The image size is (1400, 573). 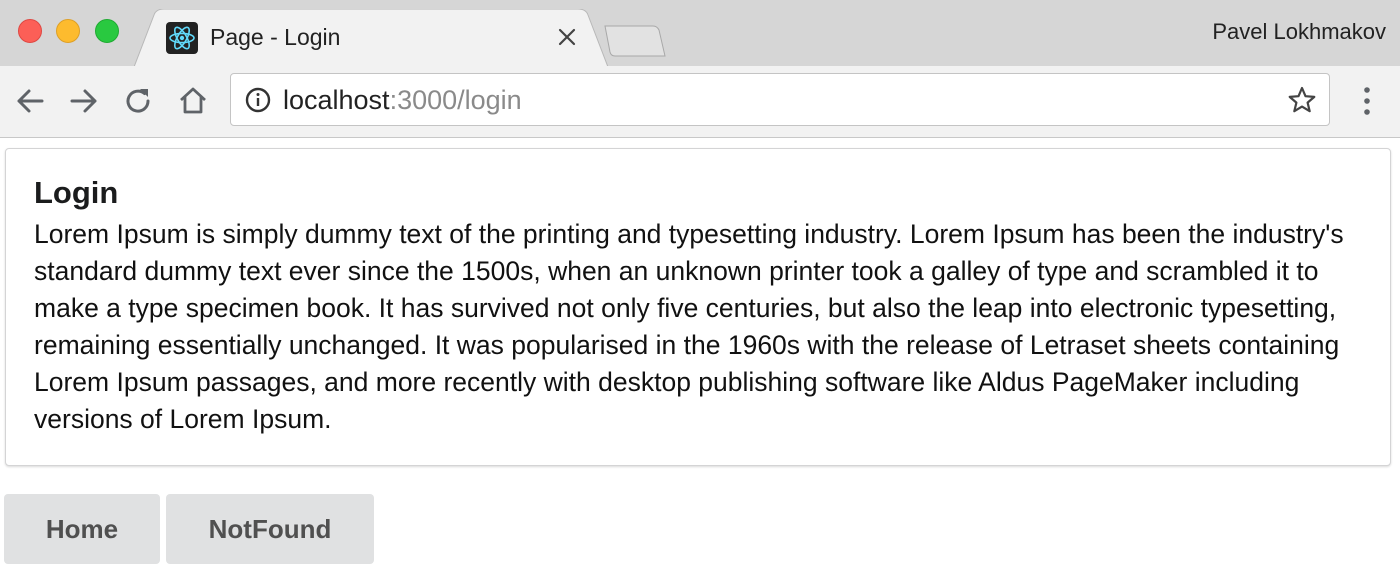 What do you see at coordinates (700, 33) in the screenshot?
I see `window-titlebar: Page - Login Pavel Lokhmakov` at bounding box center [700, 33].